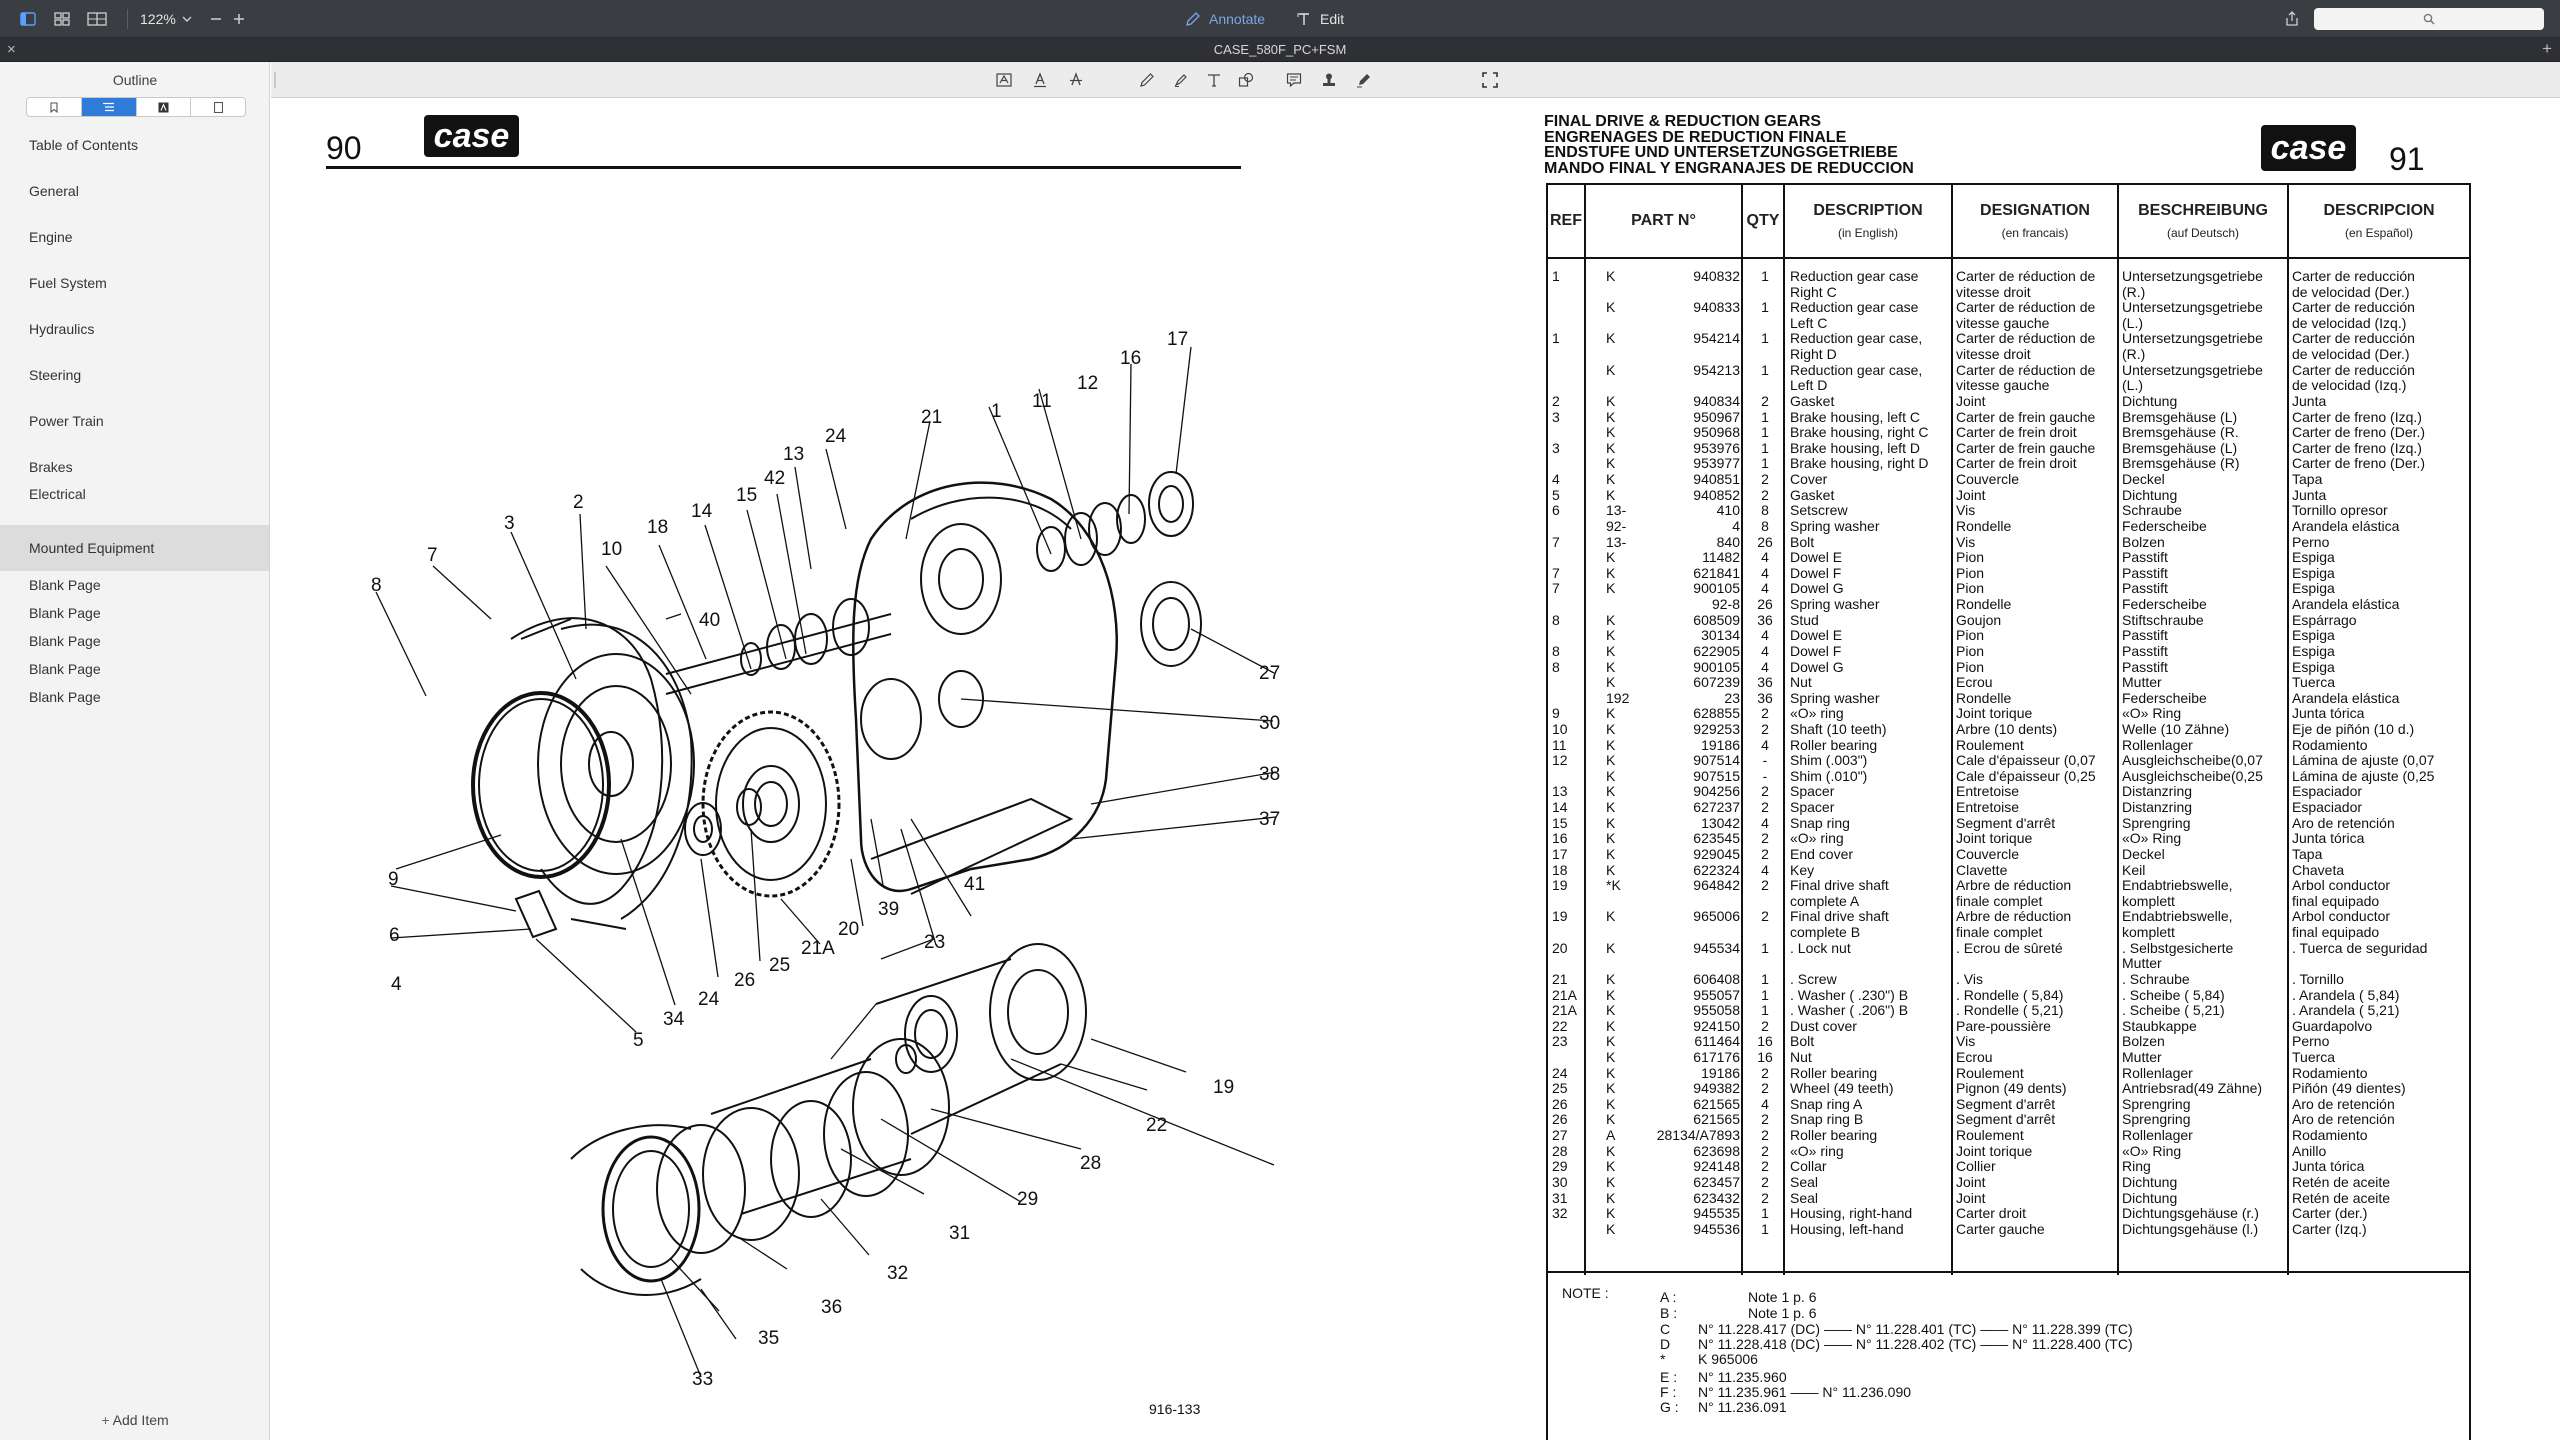 The image size is (2560, 1440). What do you see at coordinates (54, 107) in the screenshot?
I see `bookmark-icon` at bounding box center [54, 107].